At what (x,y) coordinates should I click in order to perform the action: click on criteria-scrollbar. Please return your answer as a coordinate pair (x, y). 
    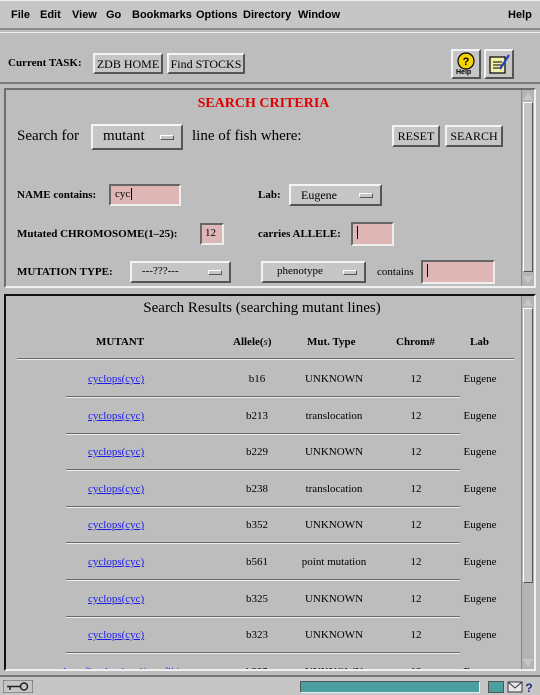
    Looking at the image, I should click on (527, 188).